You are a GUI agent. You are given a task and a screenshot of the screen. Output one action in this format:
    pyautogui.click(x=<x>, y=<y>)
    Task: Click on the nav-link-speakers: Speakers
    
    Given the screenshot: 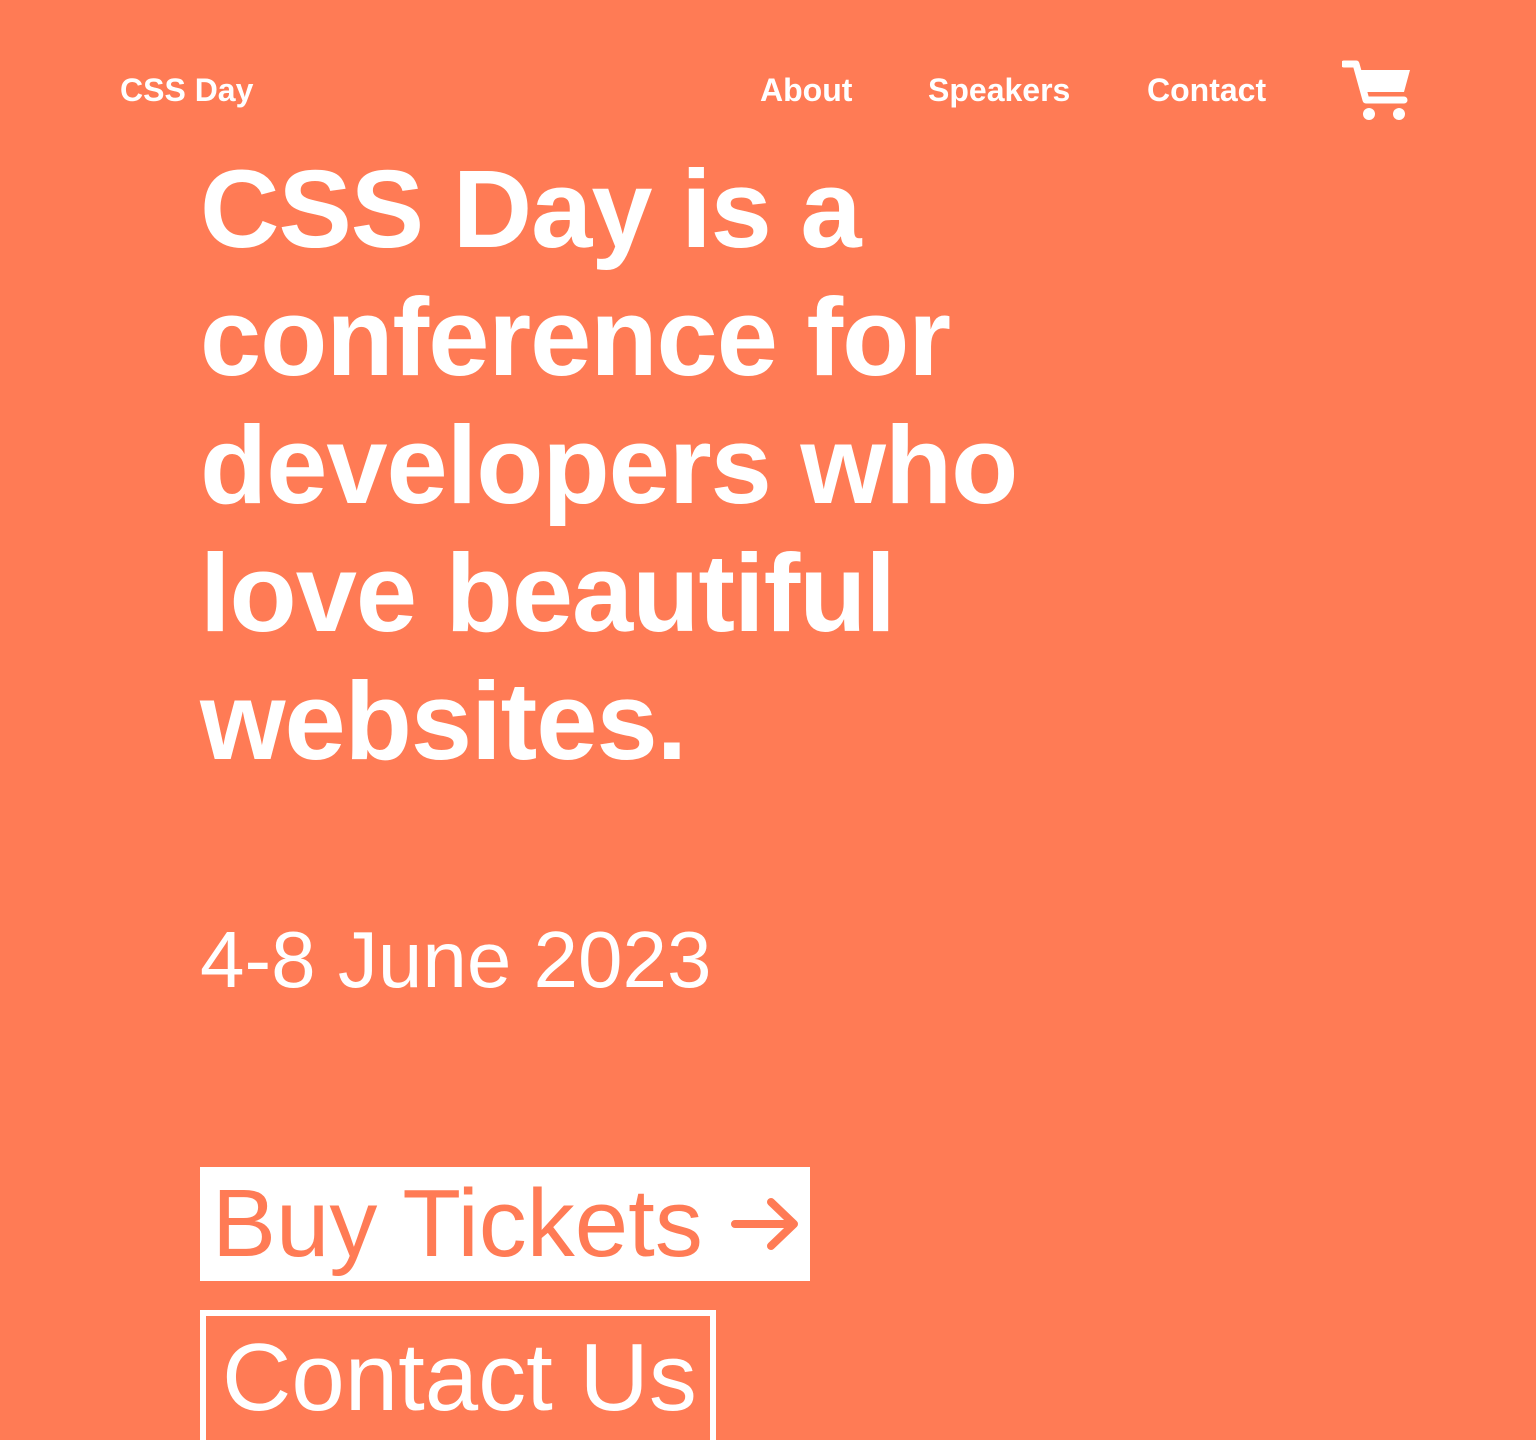 What is the action you would take?
    pyautogui.click(x=999, y=90)
    